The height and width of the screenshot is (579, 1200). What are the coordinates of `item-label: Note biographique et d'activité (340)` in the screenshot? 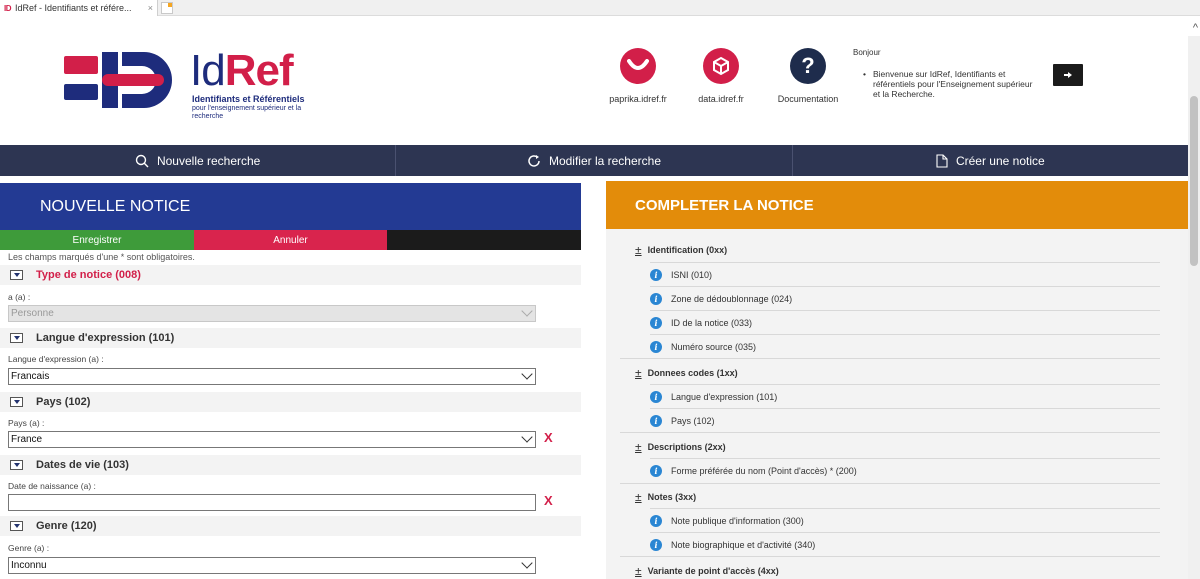 It's located at (743, 544).